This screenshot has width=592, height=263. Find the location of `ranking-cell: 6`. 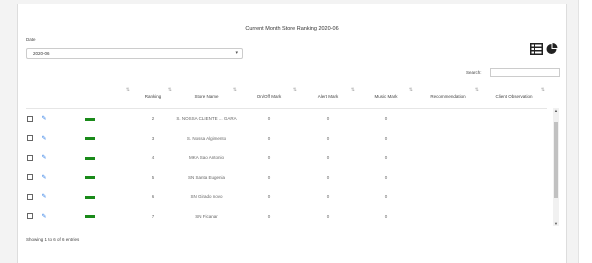

ranking-cell: 6 is located at coordinates (153, 197).